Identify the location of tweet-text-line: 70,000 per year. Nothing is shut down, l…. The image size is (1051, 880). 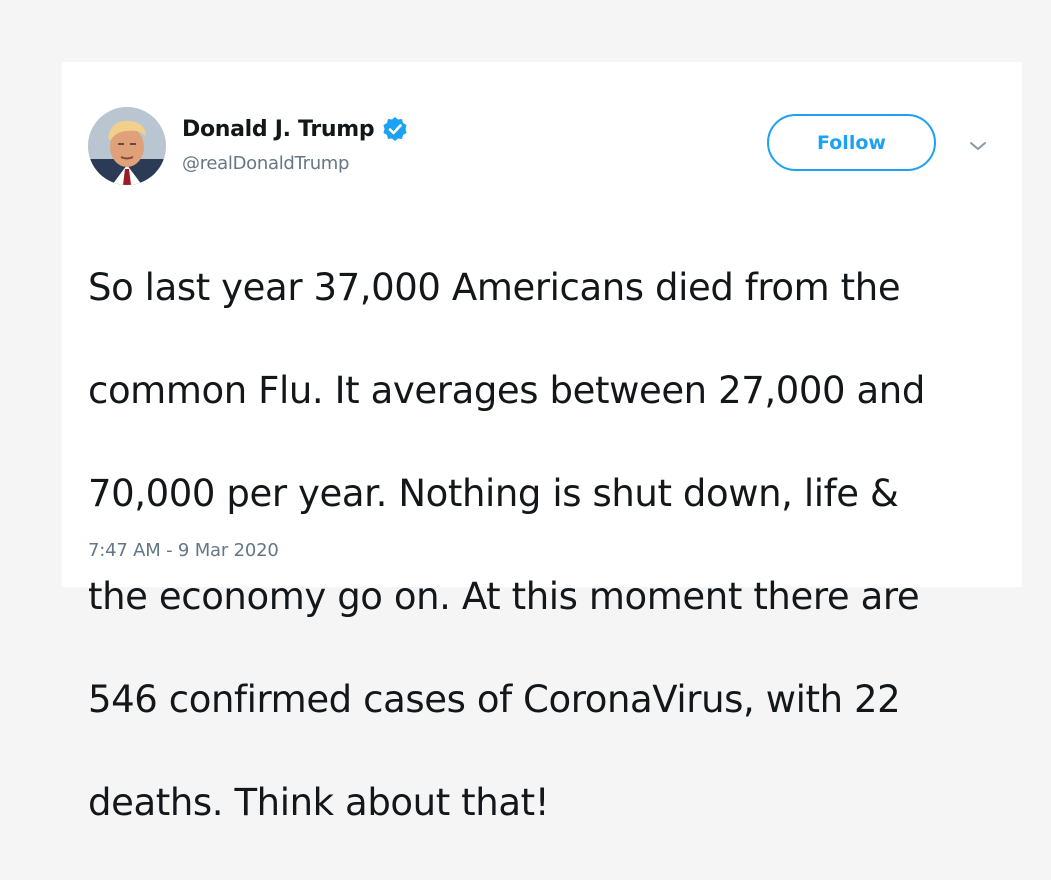
(493, 493).